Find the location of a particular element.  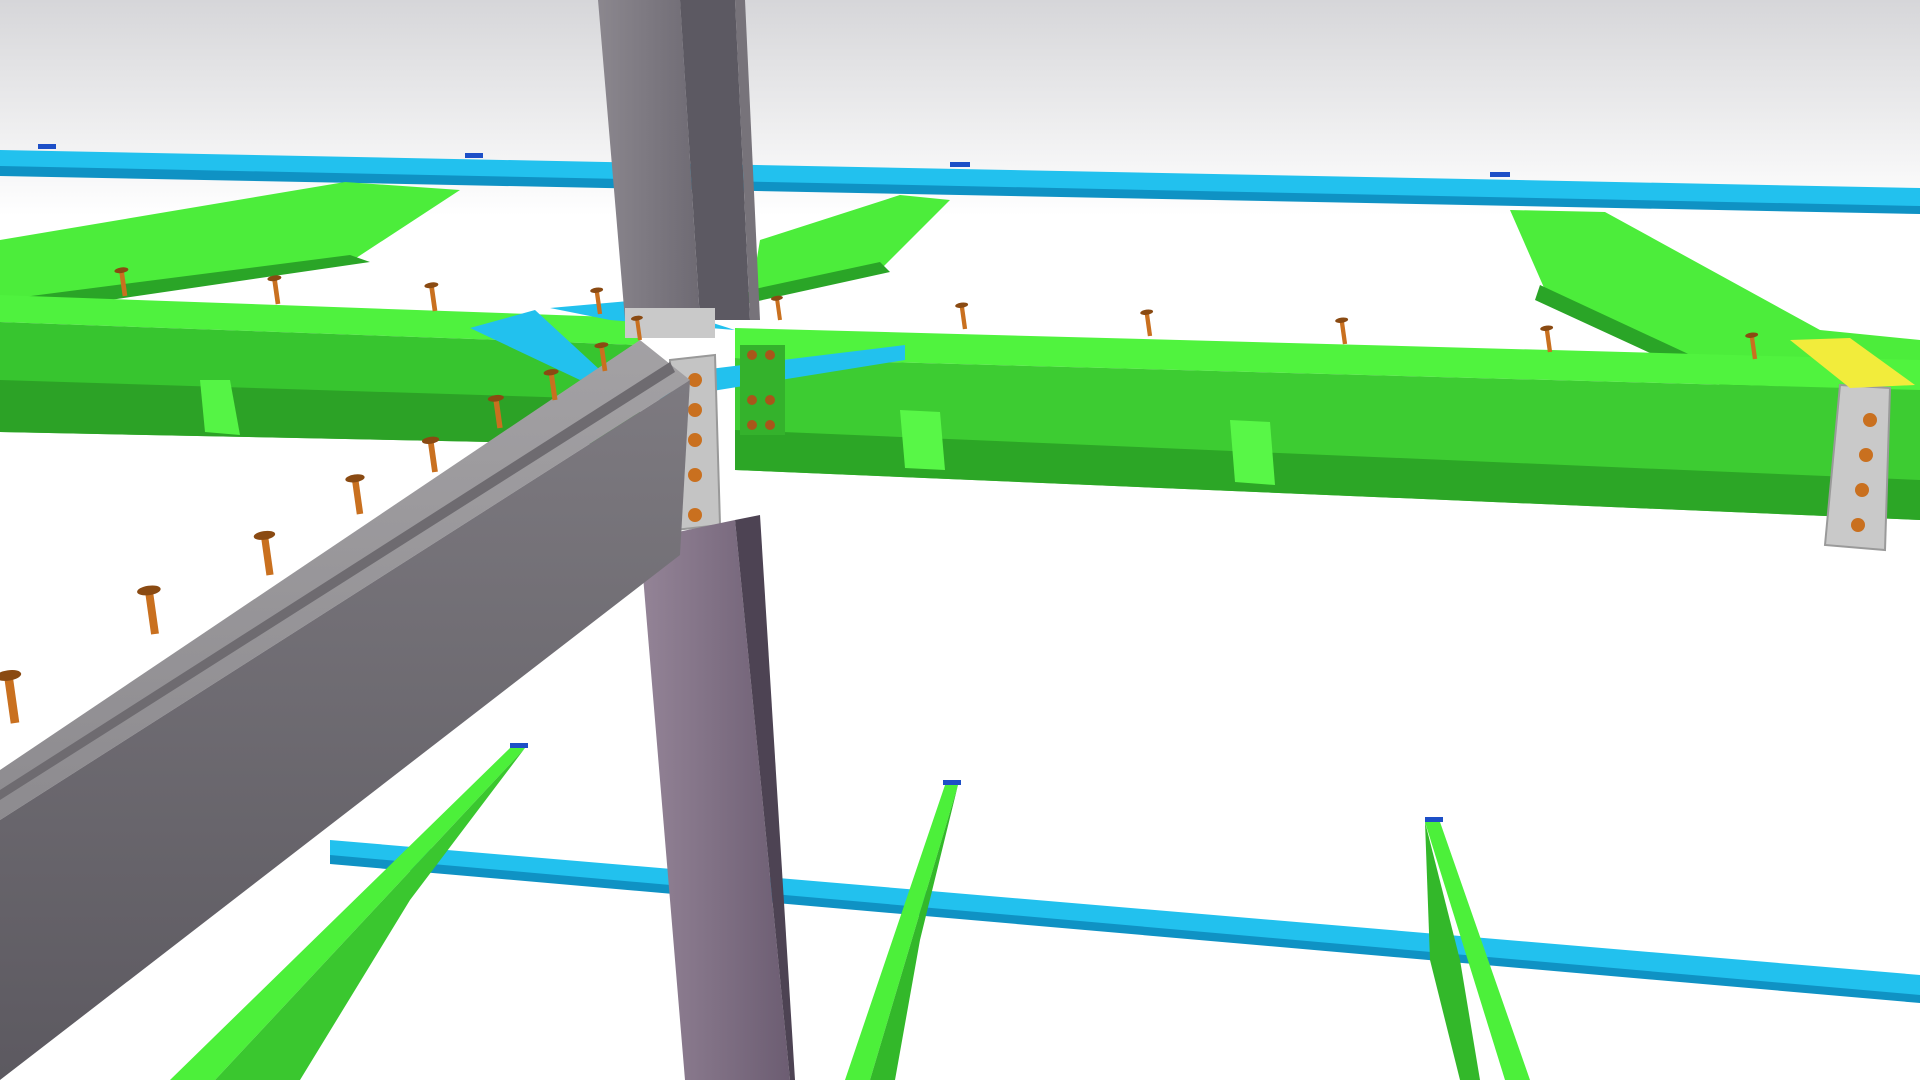

steel-column is located at coordinates (679, 160).